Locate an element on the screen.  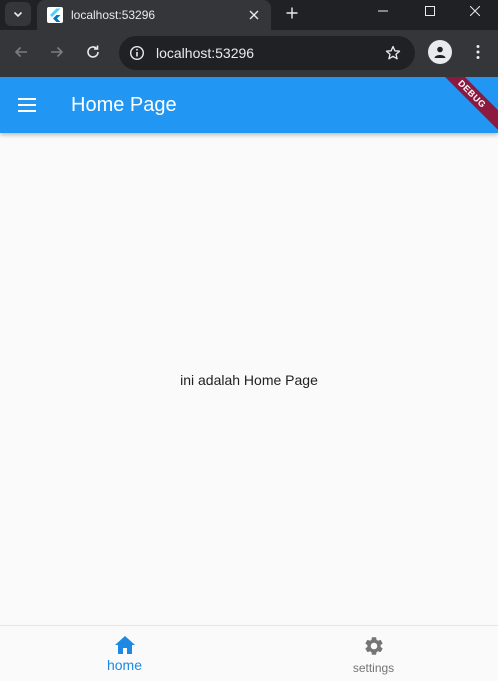
site-info-button is located at coordinates (137, 53).